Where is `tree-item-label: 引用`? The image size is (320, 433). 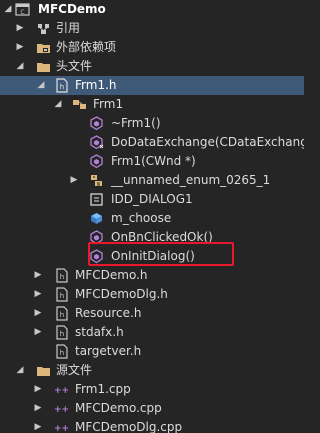 tree-item-label: 引用 is located at coordinates (68, 28).